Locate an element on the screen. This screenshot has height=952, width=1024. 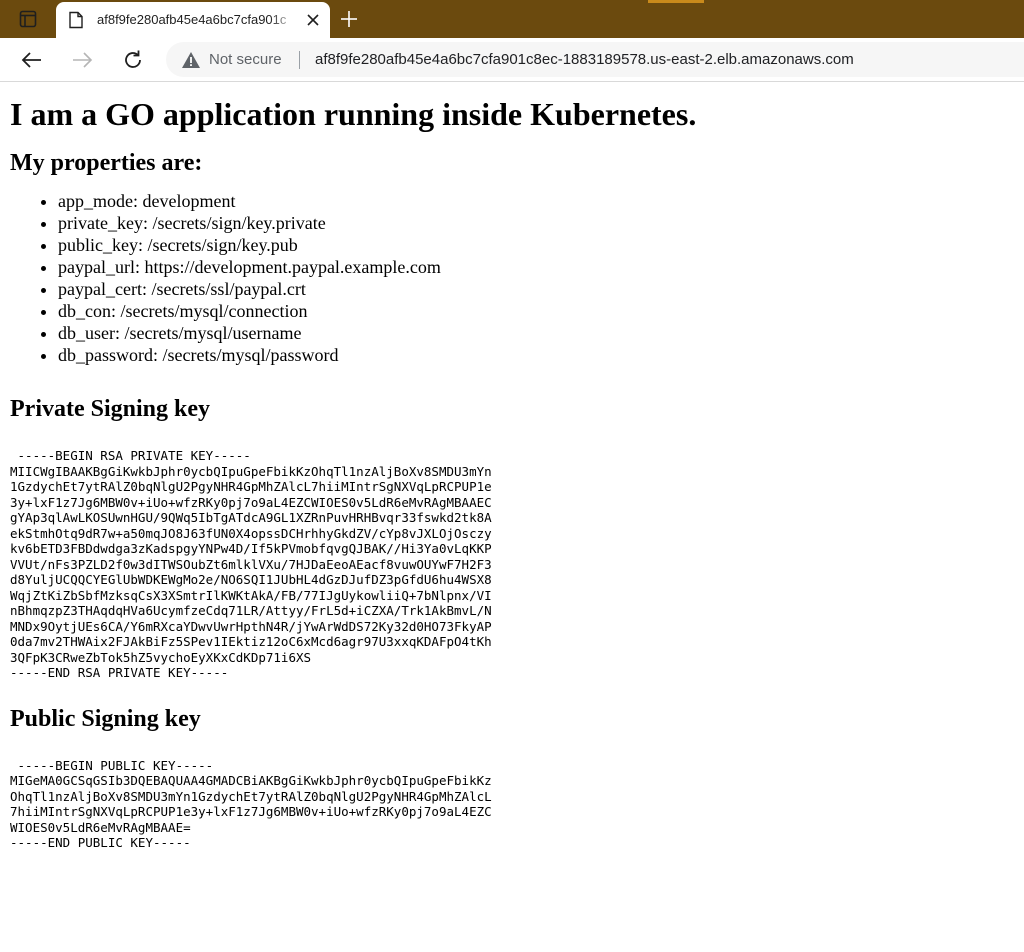
plus-icon is located at coordinates (349, 19).